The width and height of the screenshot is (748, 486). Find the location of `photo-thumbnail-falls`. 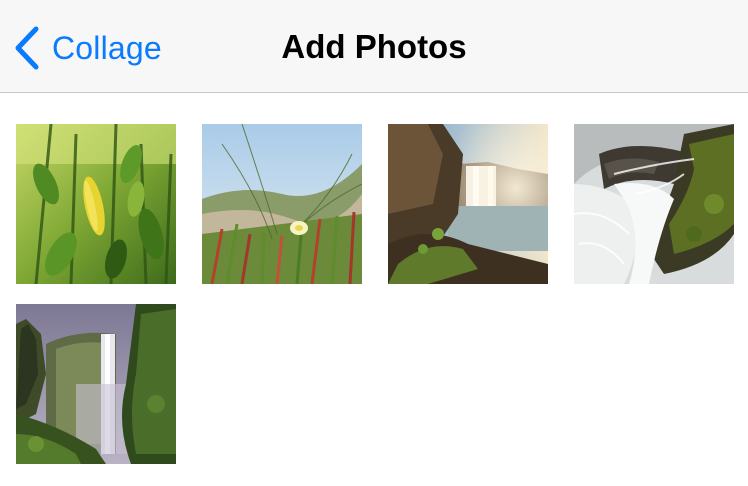

photo-thumbnail-falls is located at coordinates (96, 384).